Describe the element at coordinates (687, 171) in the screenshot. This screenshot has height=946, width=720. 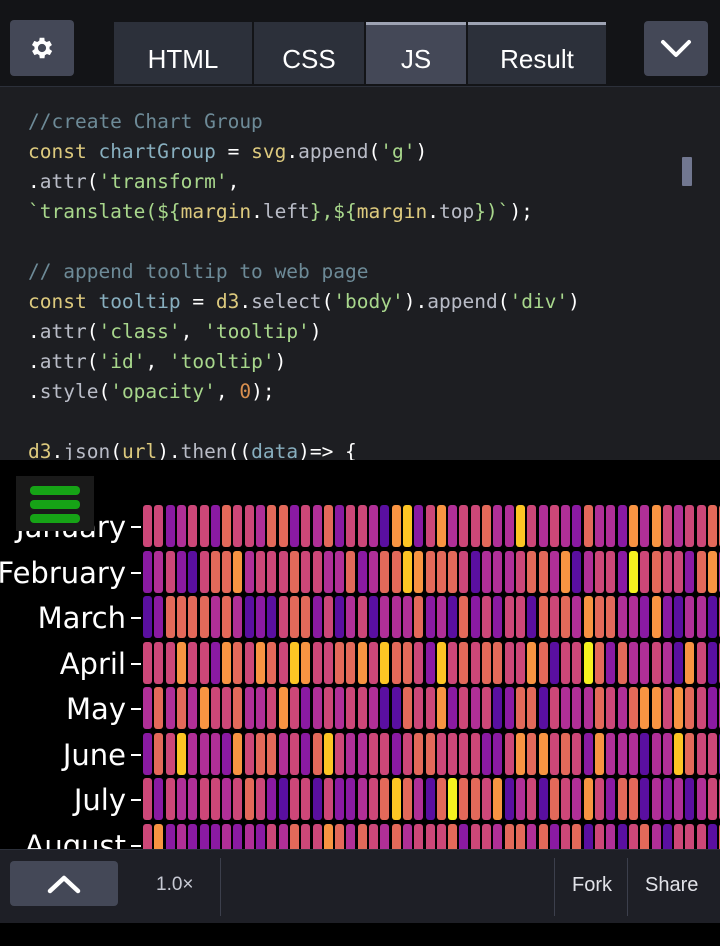
I see `editor-scrollbar-thumb` at that location.